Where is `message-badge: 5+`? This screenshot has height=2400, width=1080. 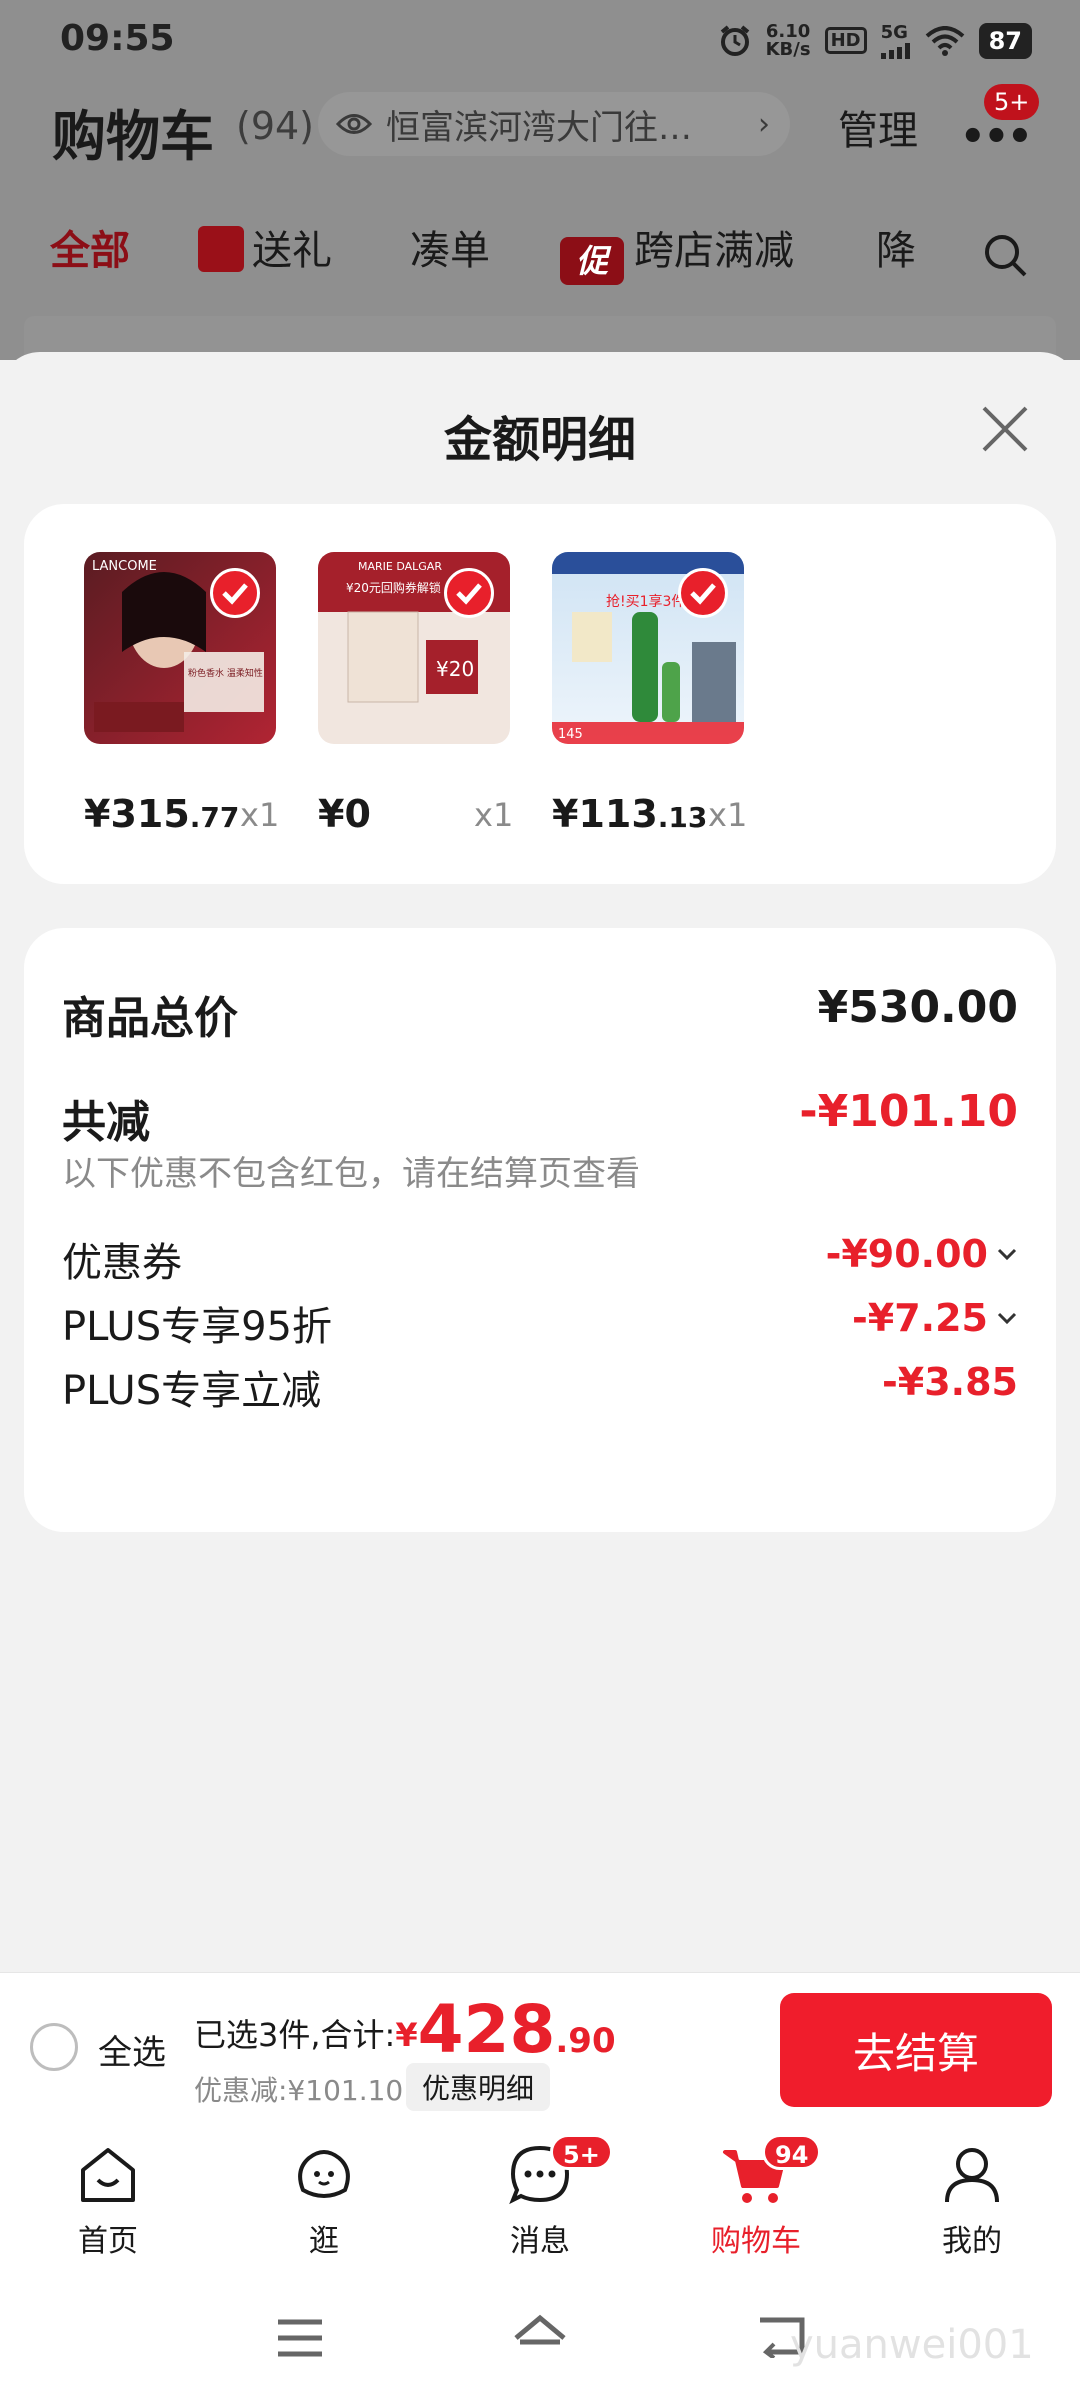
message-badge: 5+ is located at coordinates (581, 2152).